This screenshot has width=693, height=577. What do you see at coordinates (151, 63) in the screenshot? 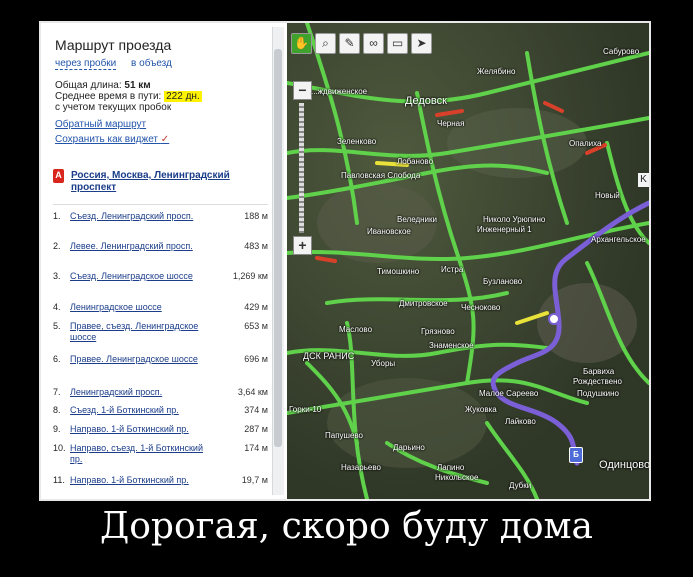
I see `detour-link: в объезд` at bounding box center [151, 63].